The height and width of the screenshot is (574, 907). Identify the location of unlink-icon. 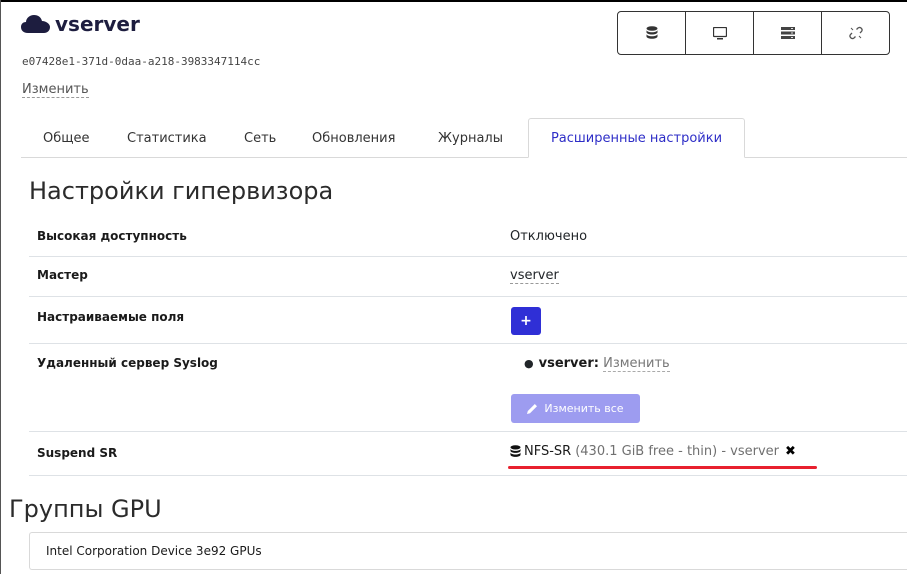
(855, 33).